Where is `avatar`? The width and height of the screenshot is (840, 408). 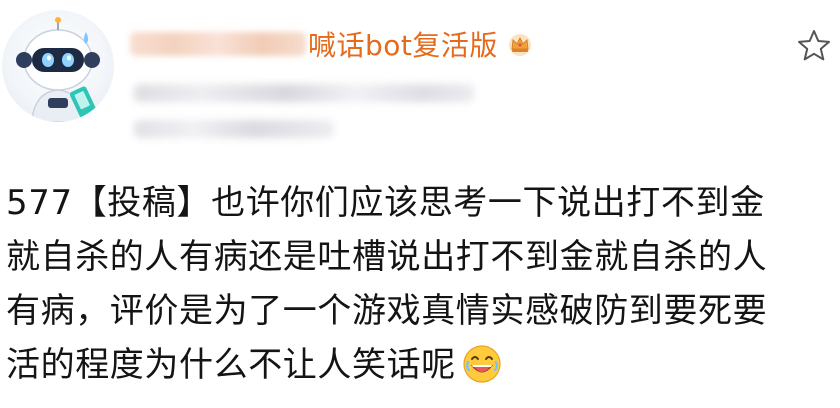
avatar is located at coordinates (58, 66).